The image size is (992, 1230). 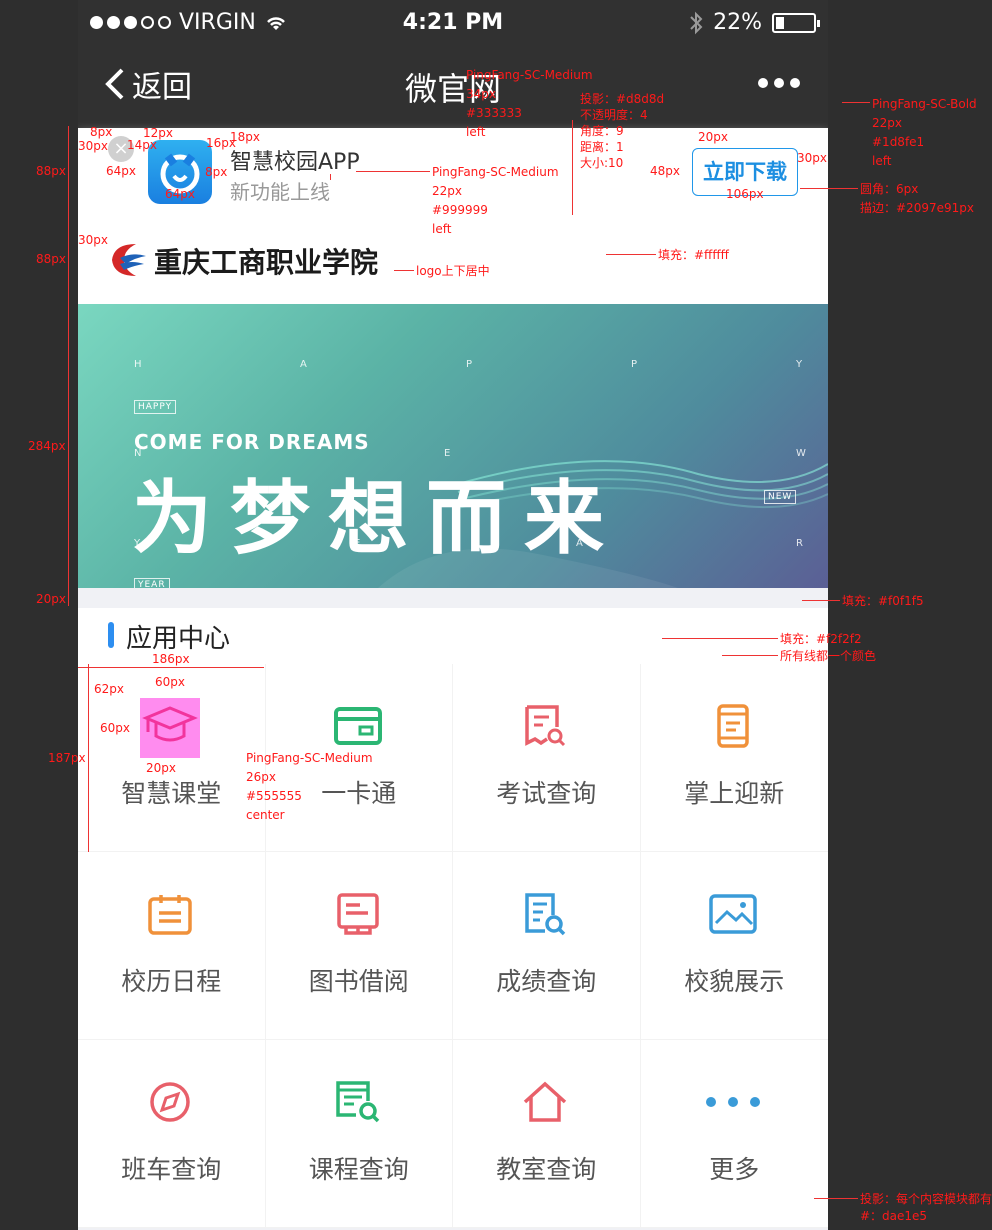 What do you see at coordinates (178, 639) in the screenshot?
I see `section-title: 应用中心` at bounding box center [178, 639].